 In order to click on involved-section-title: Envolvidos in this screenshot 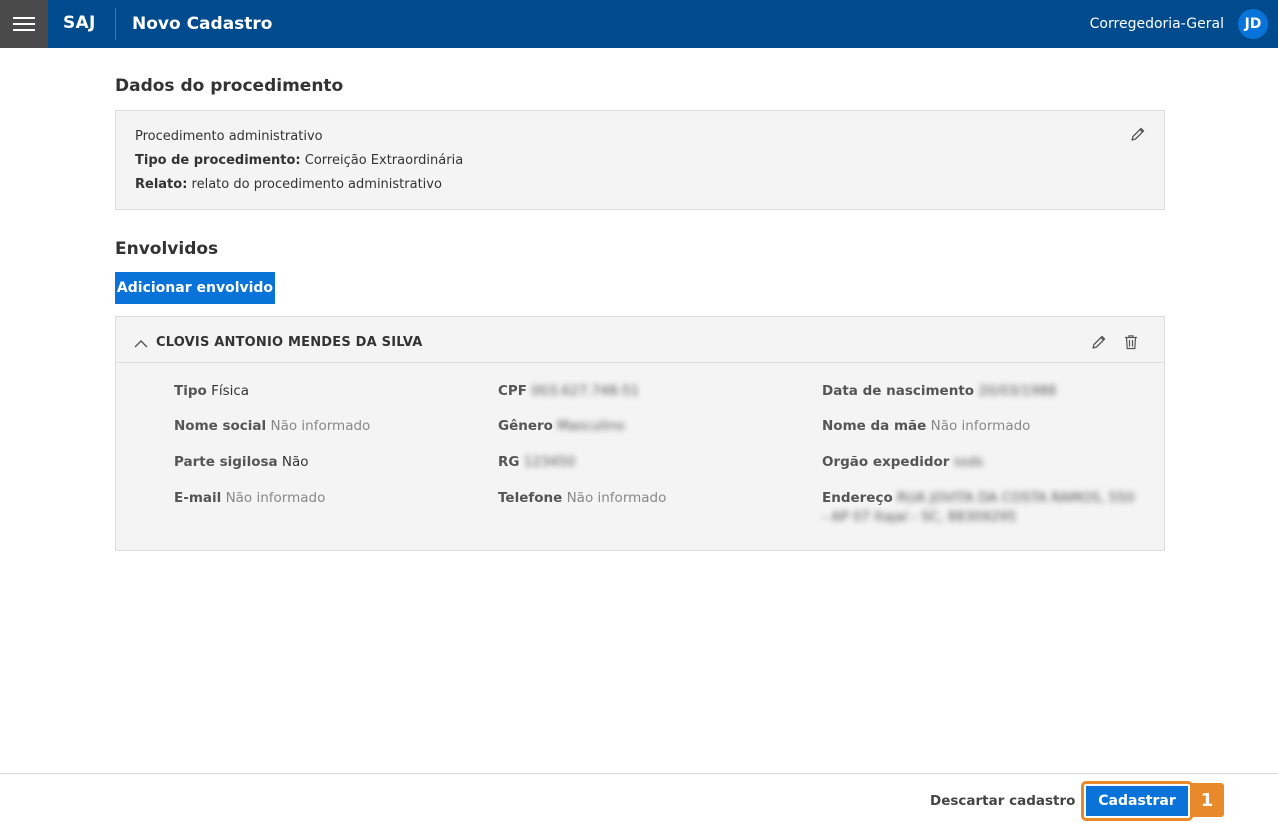, I will do `click(167, 249)`.